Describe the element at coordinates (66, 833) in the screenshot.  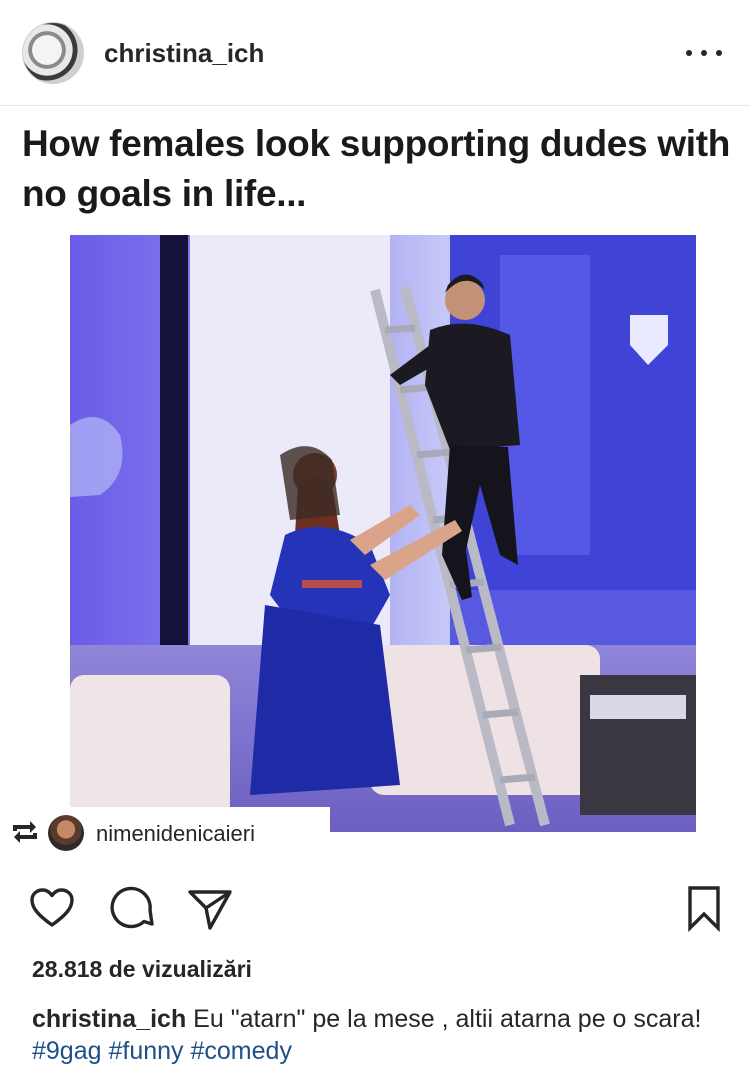
I see `repost-avatar` at that location.